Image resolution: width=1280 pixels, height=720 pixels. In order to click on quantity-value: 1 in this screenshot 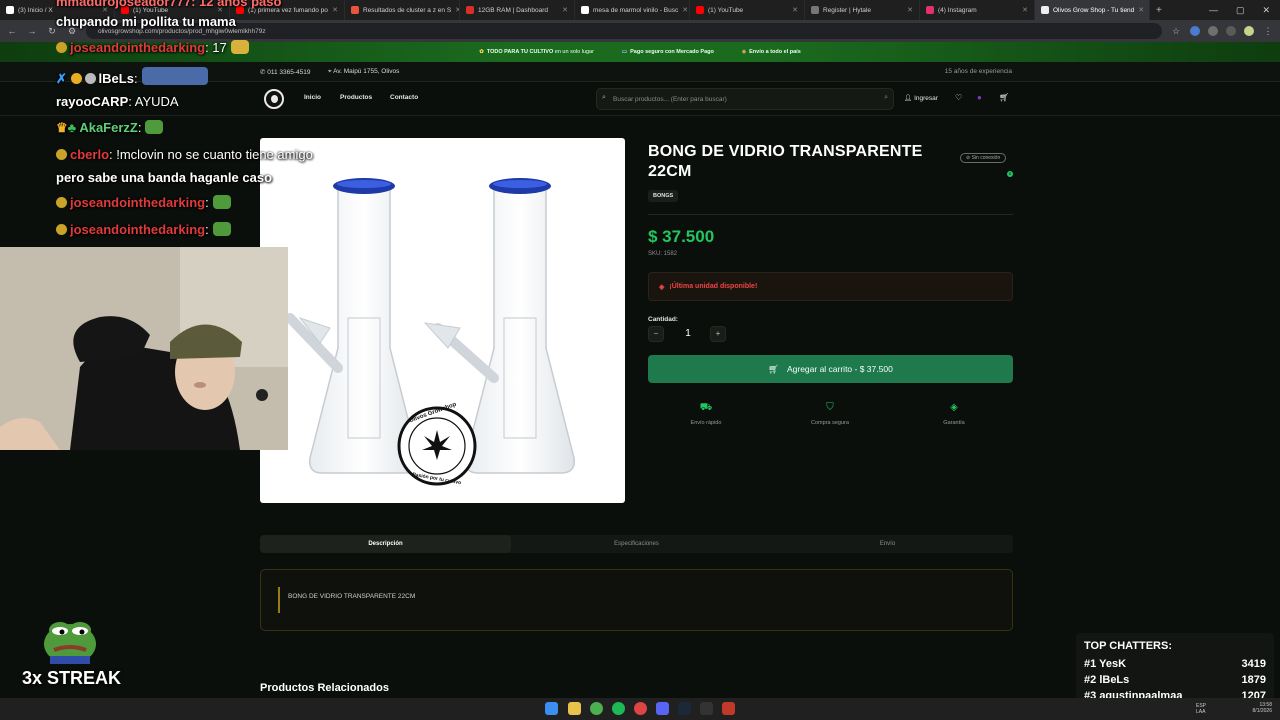, I will do `click(688, 333)`.